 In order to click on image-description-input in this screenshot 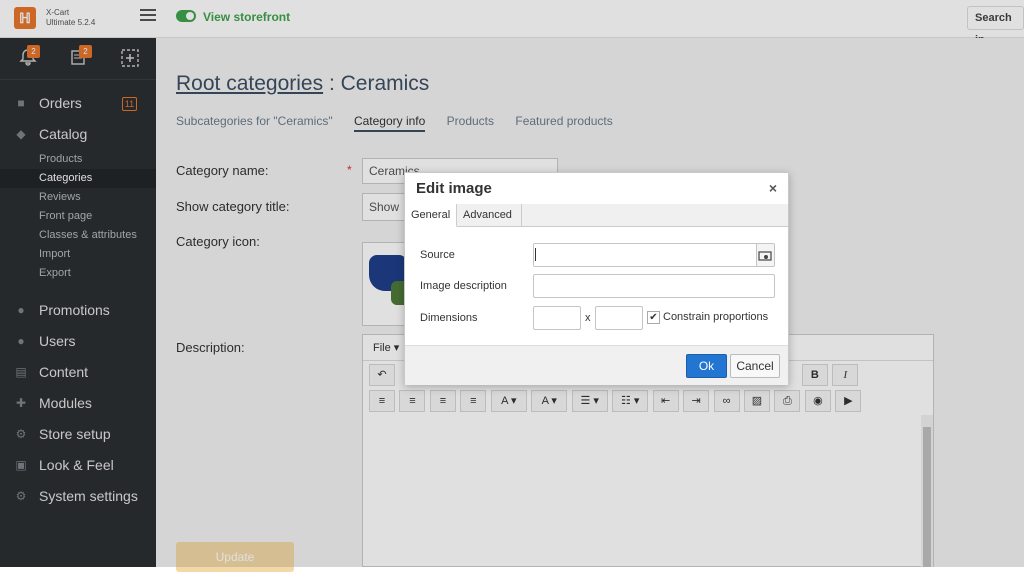, I will do `click(654, 286)`.